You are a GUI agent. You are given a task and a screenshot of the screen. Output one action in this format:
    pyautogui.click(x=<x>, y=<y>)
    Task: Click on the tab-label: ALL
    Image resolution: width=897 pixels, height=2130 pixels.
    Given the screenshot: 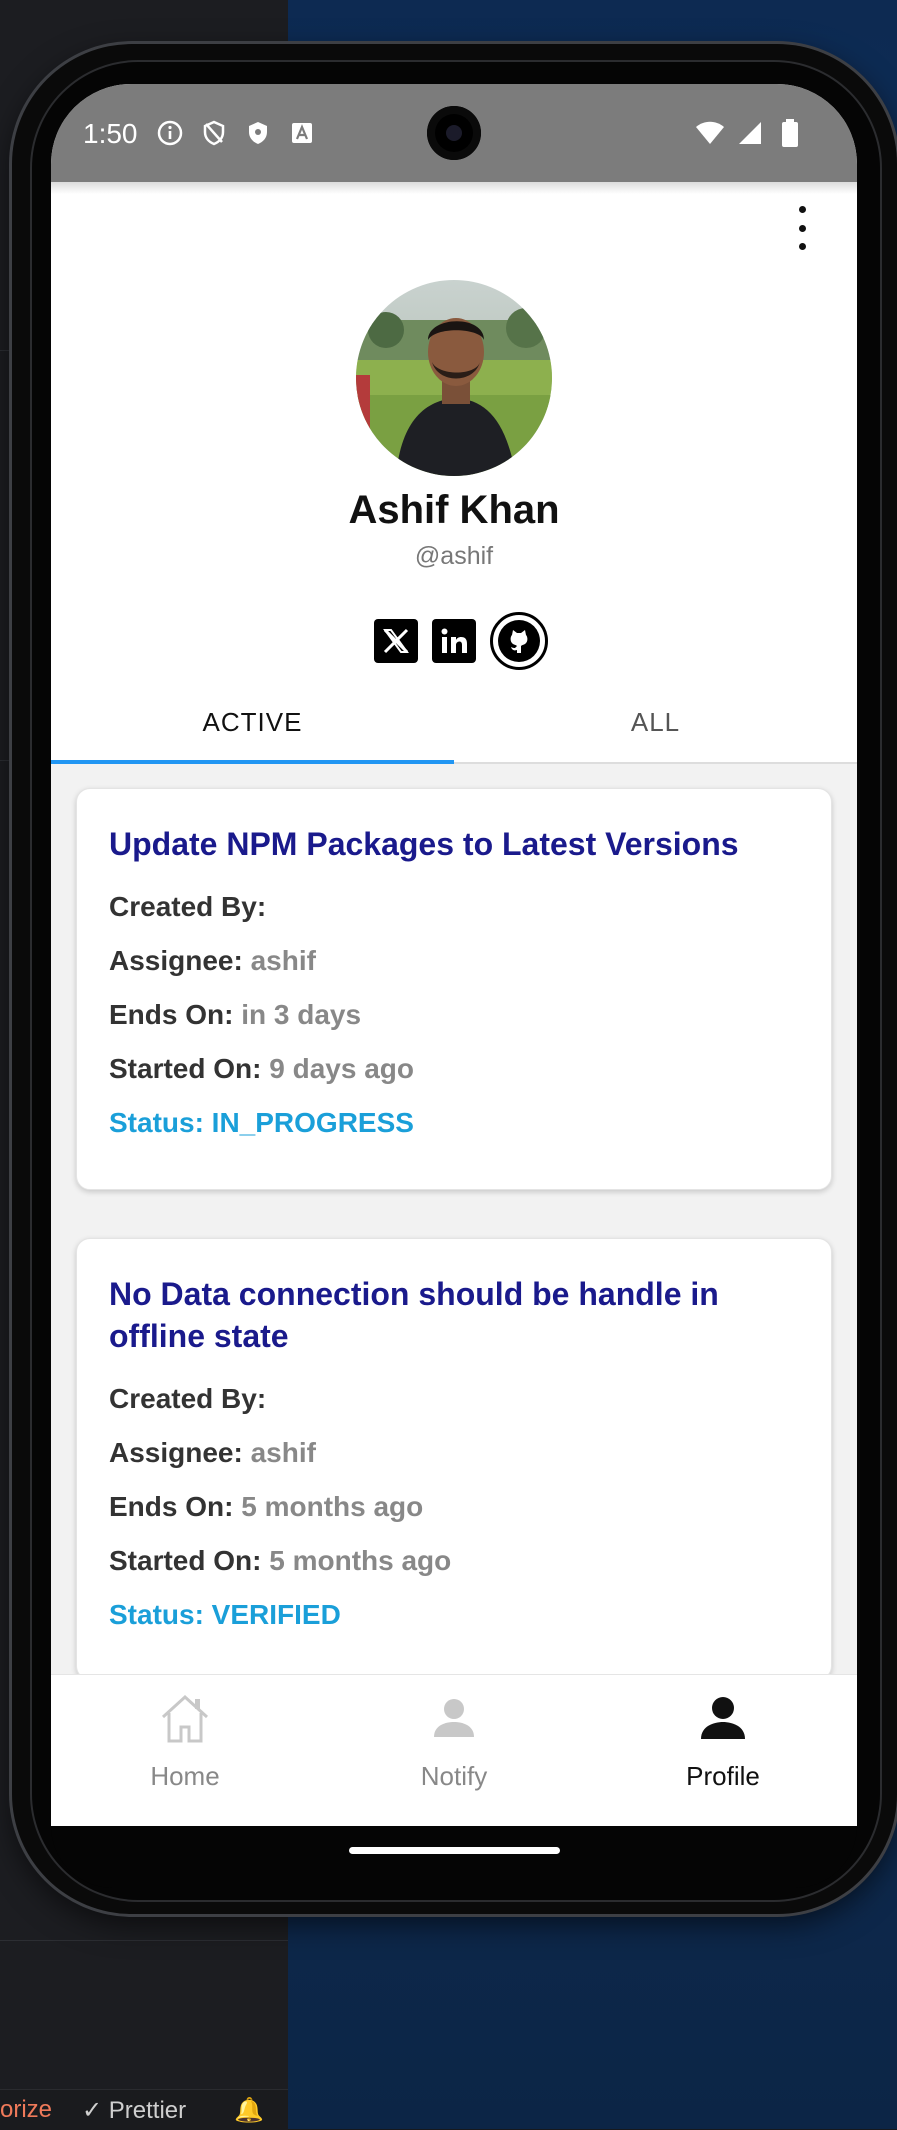 What is the action you would take?
    pyautogui.click(x=655, y=721)
    